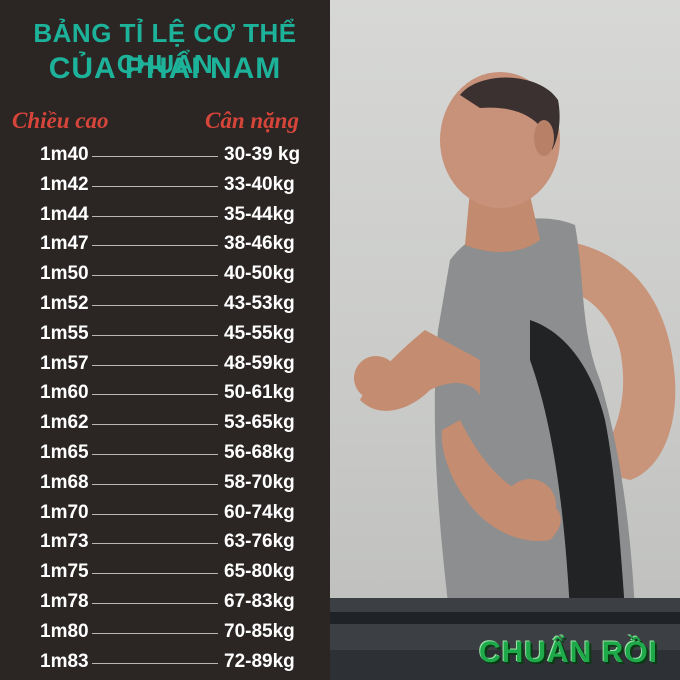 Image resolution: width=680 pixels, height=680 pixels. What do you see at coordinates (64, 333) in the screenshot?
I see `height-value: 1m55` at bounding box center [64, 333].